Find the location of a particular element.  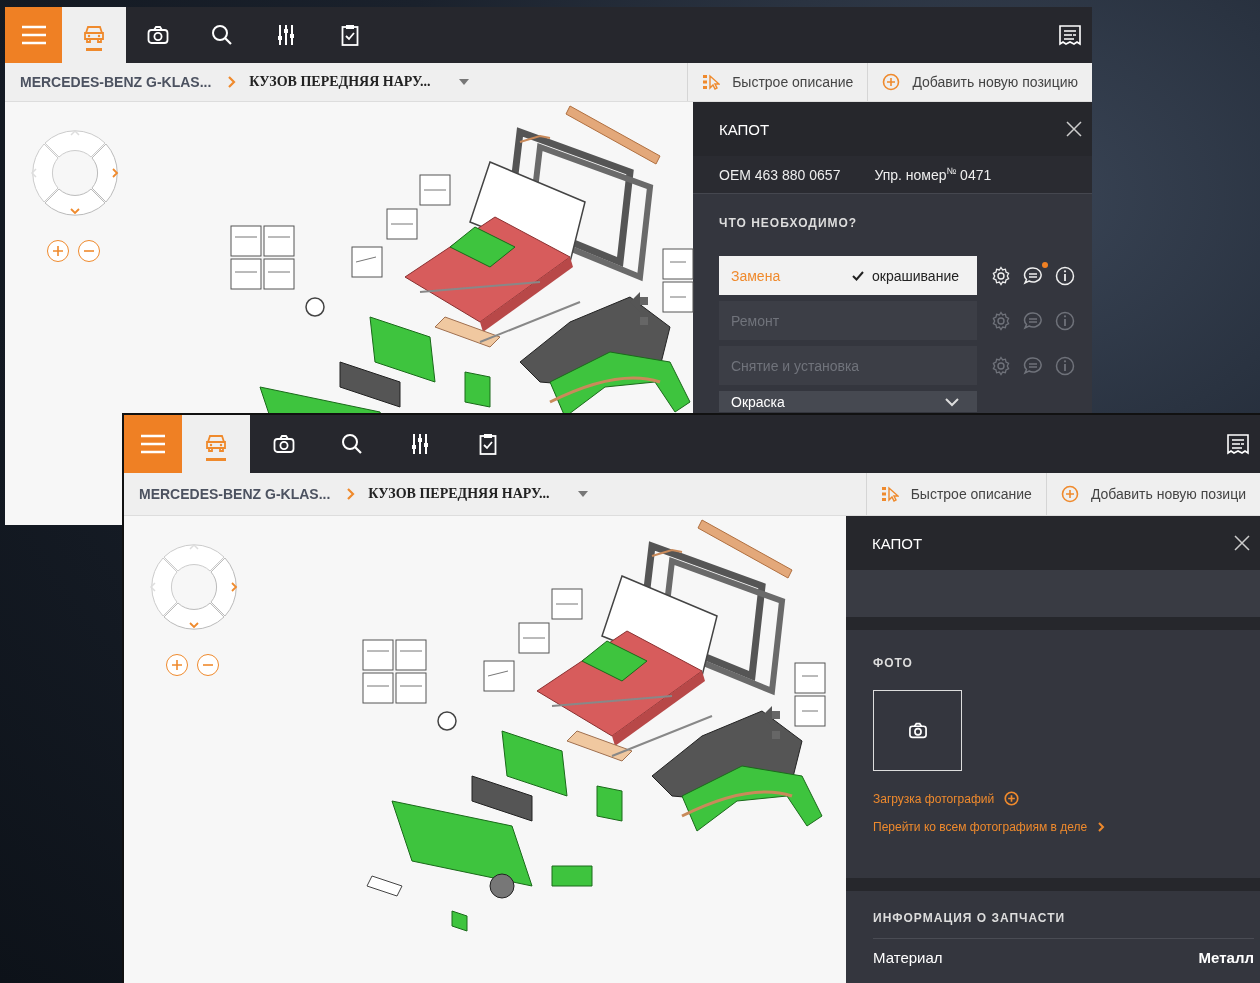

property-value: Металл is located at coordinates (1226, 957).